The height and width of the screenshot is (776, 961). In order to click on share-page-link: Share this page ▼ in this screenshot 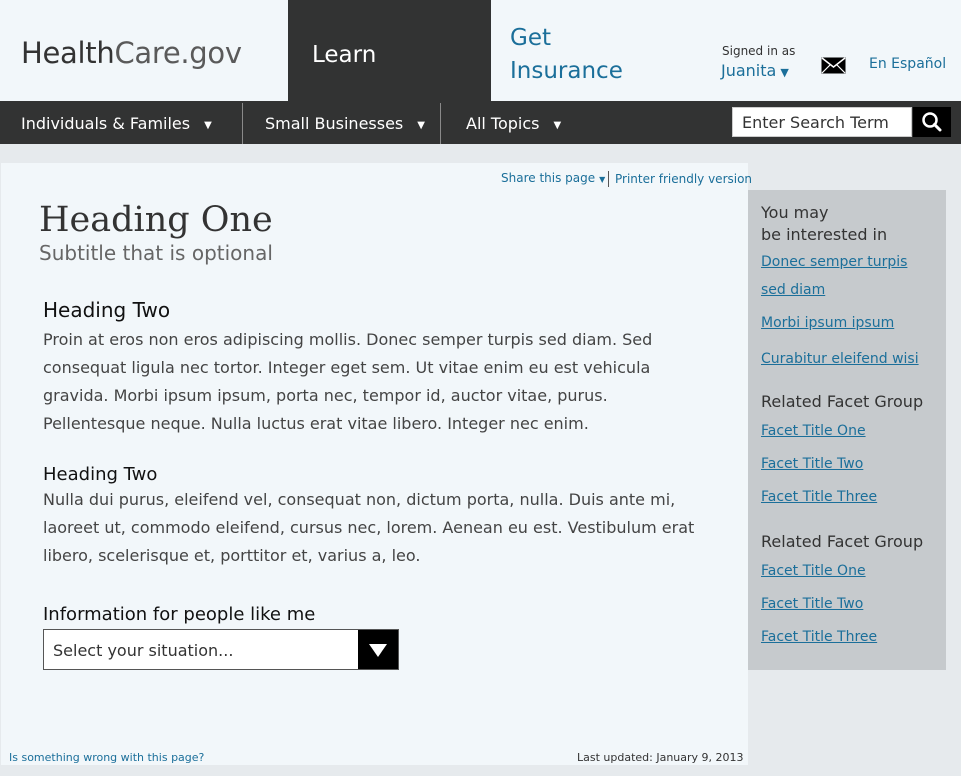, I will do `click(553, 178)`.